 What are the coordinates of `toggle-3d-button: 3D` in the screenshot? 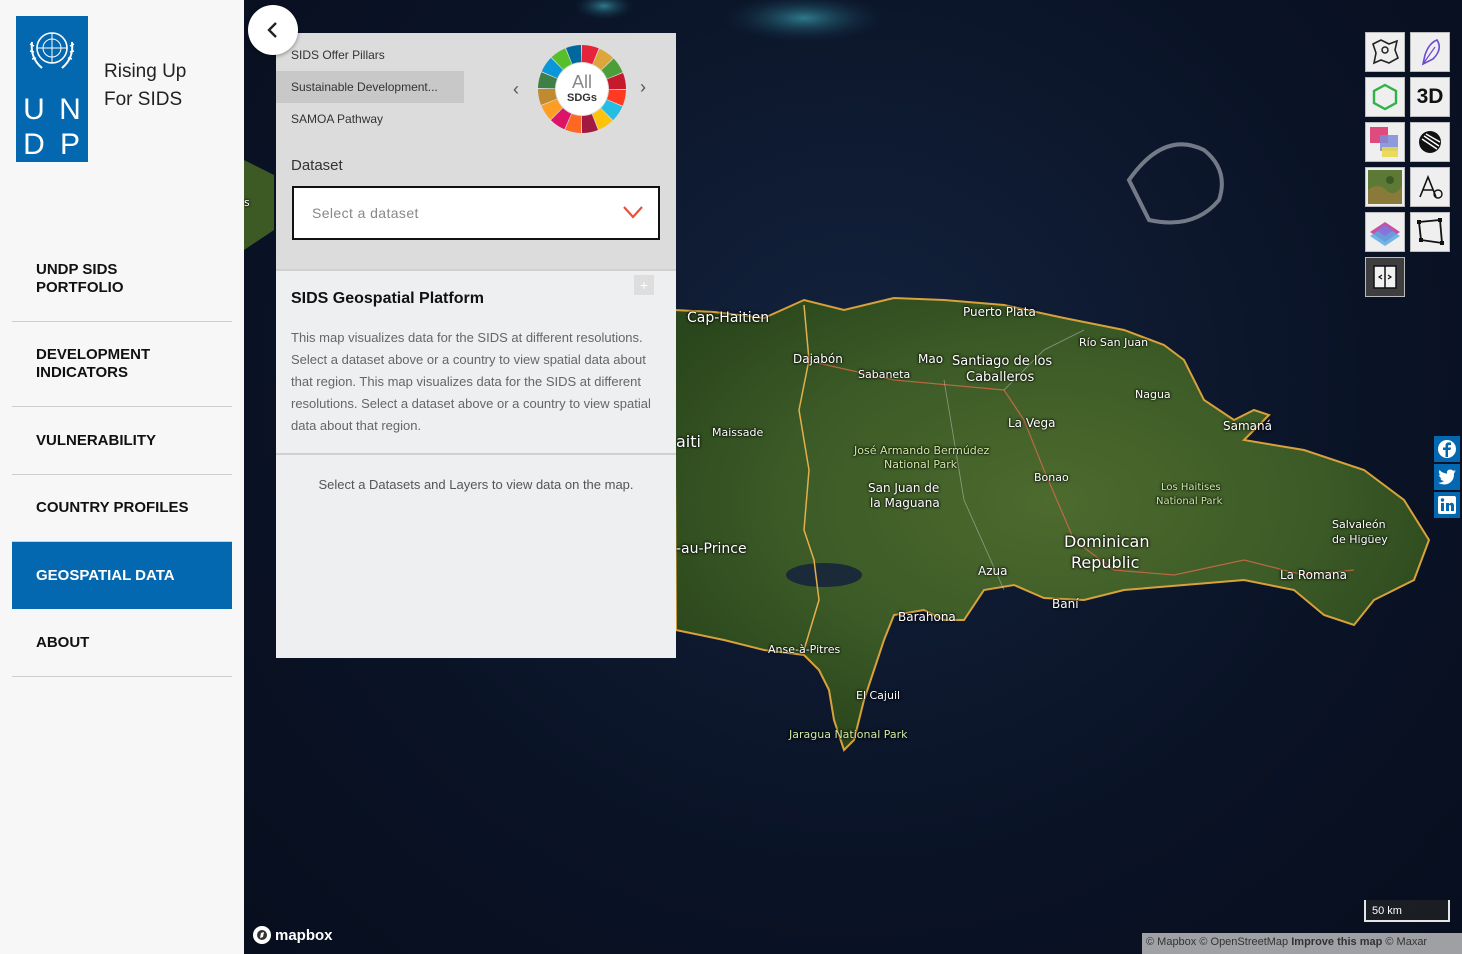 It's located at (1430, 97).